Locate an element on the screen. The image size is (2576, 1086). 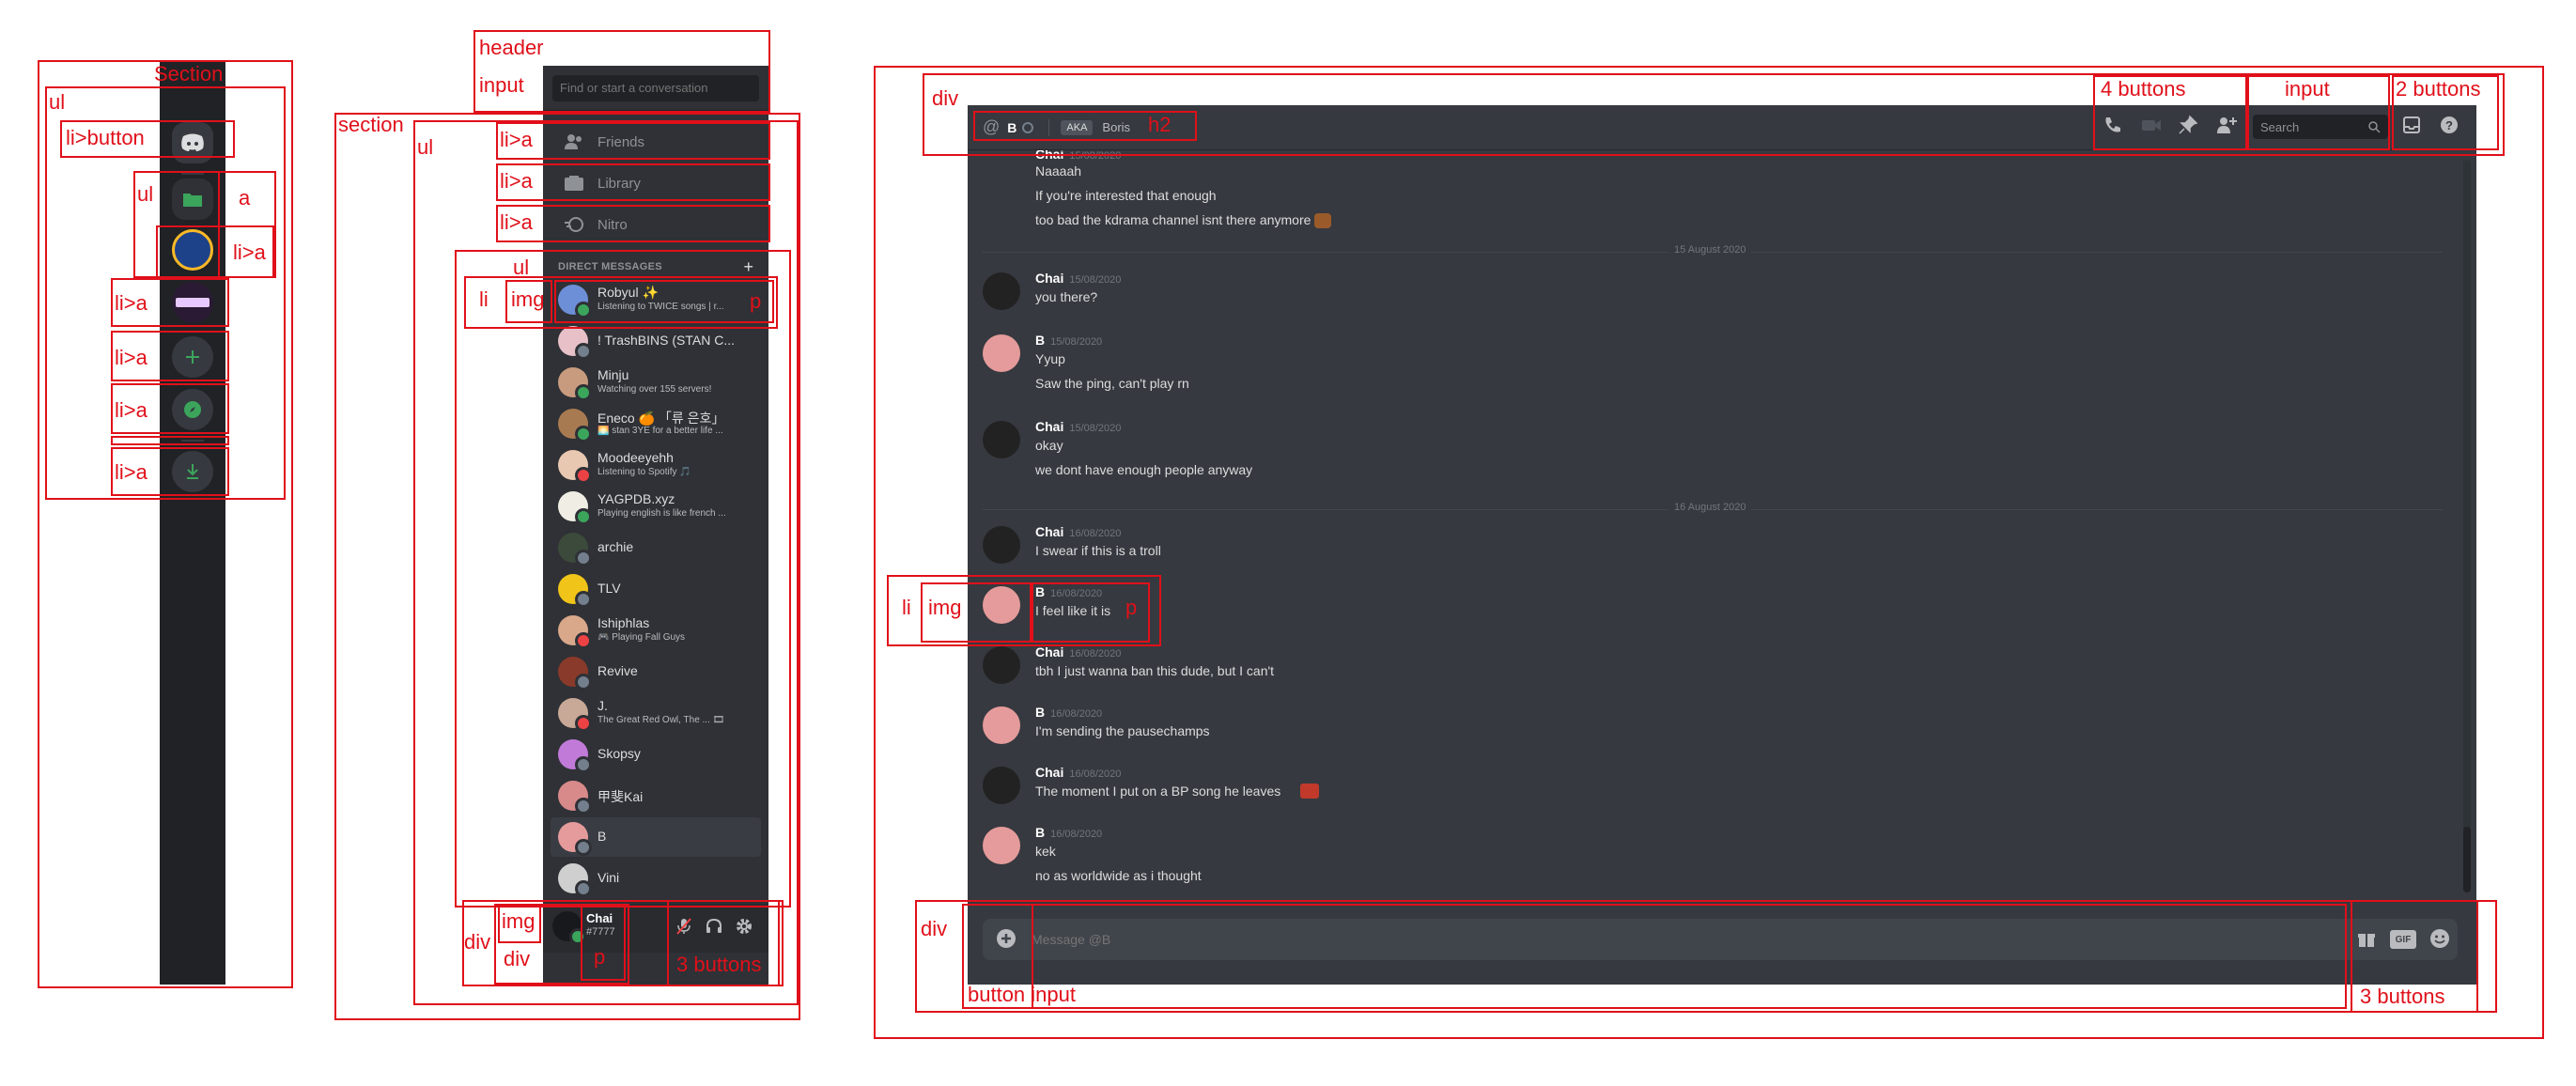
annotation-label: a is located at coordinates (245, 197).